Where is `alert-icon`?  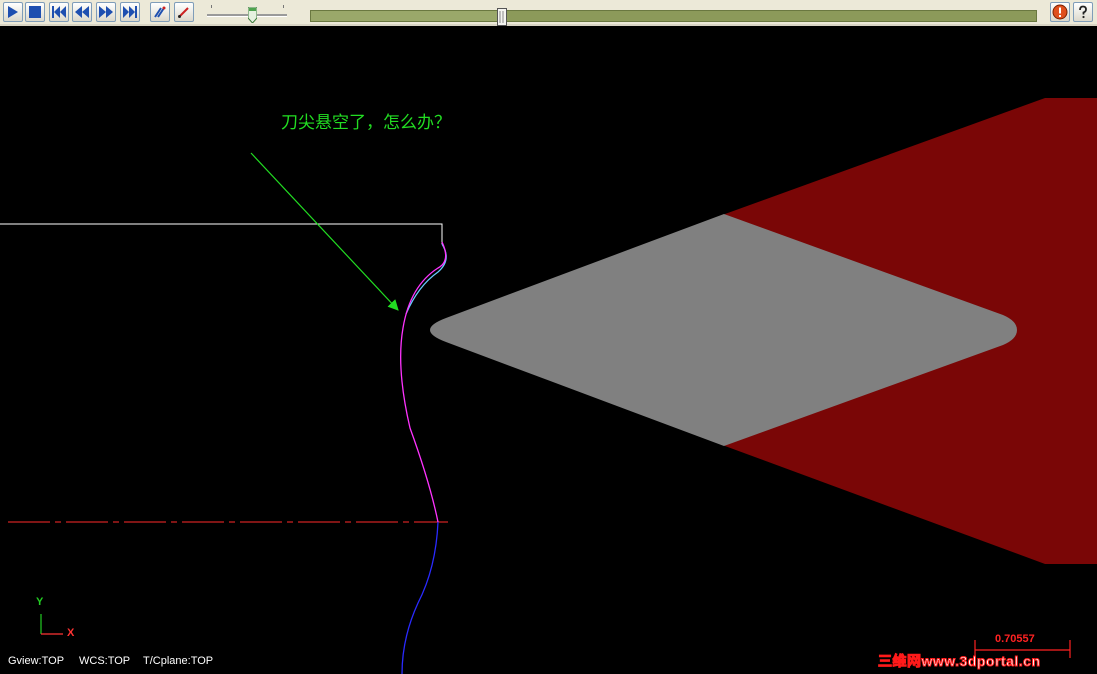 alert-icon is located at coordinates (1060, 12).